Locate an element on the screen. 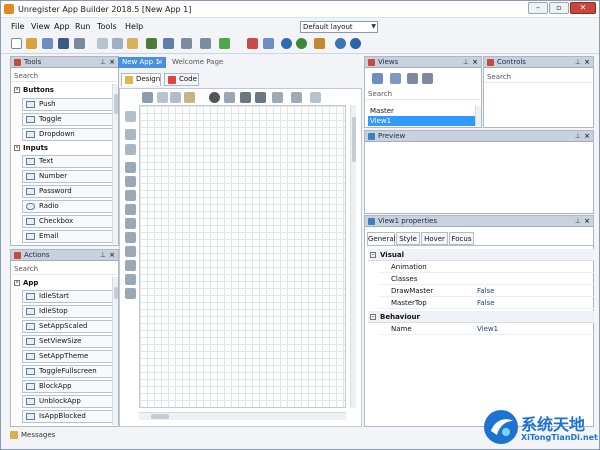  align-left-icon is located at coordinates (130, 167).